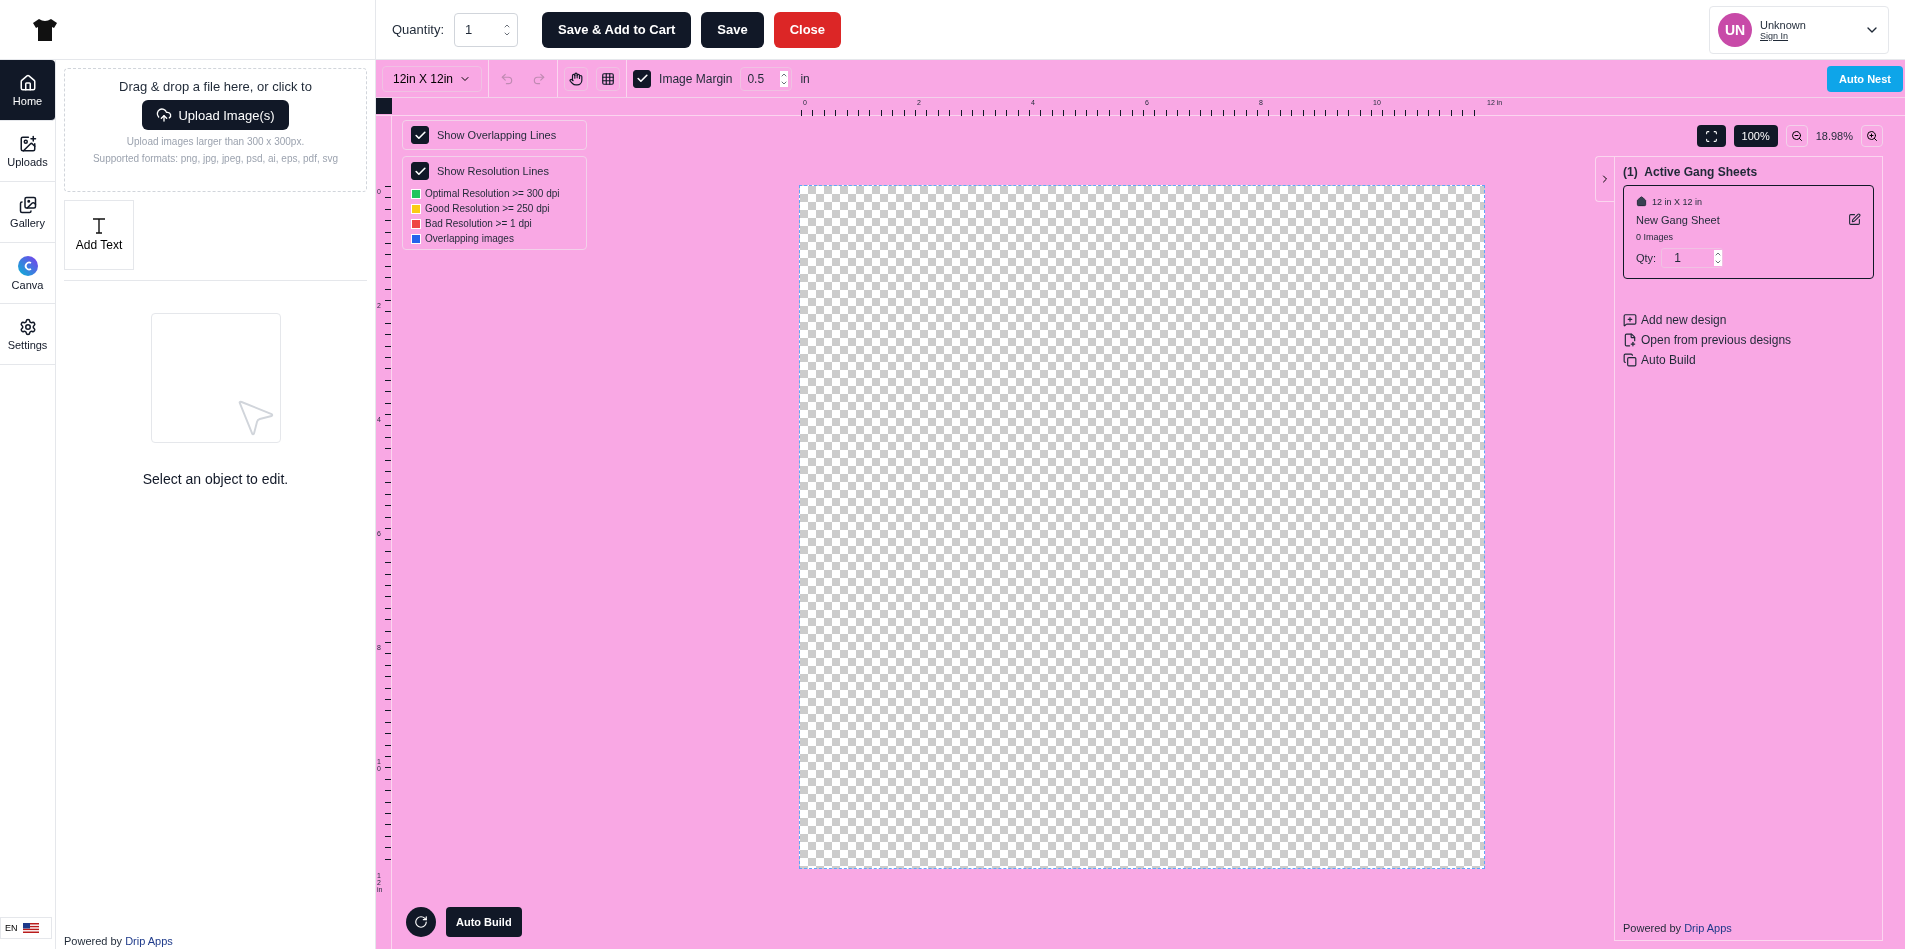 The height and width of the screenshot is (949, 1905). What do you see at coordinates (1808, 35) in the screenshot?
I see `sign-in-link: Sign In` at bounding box center [1808, 35].